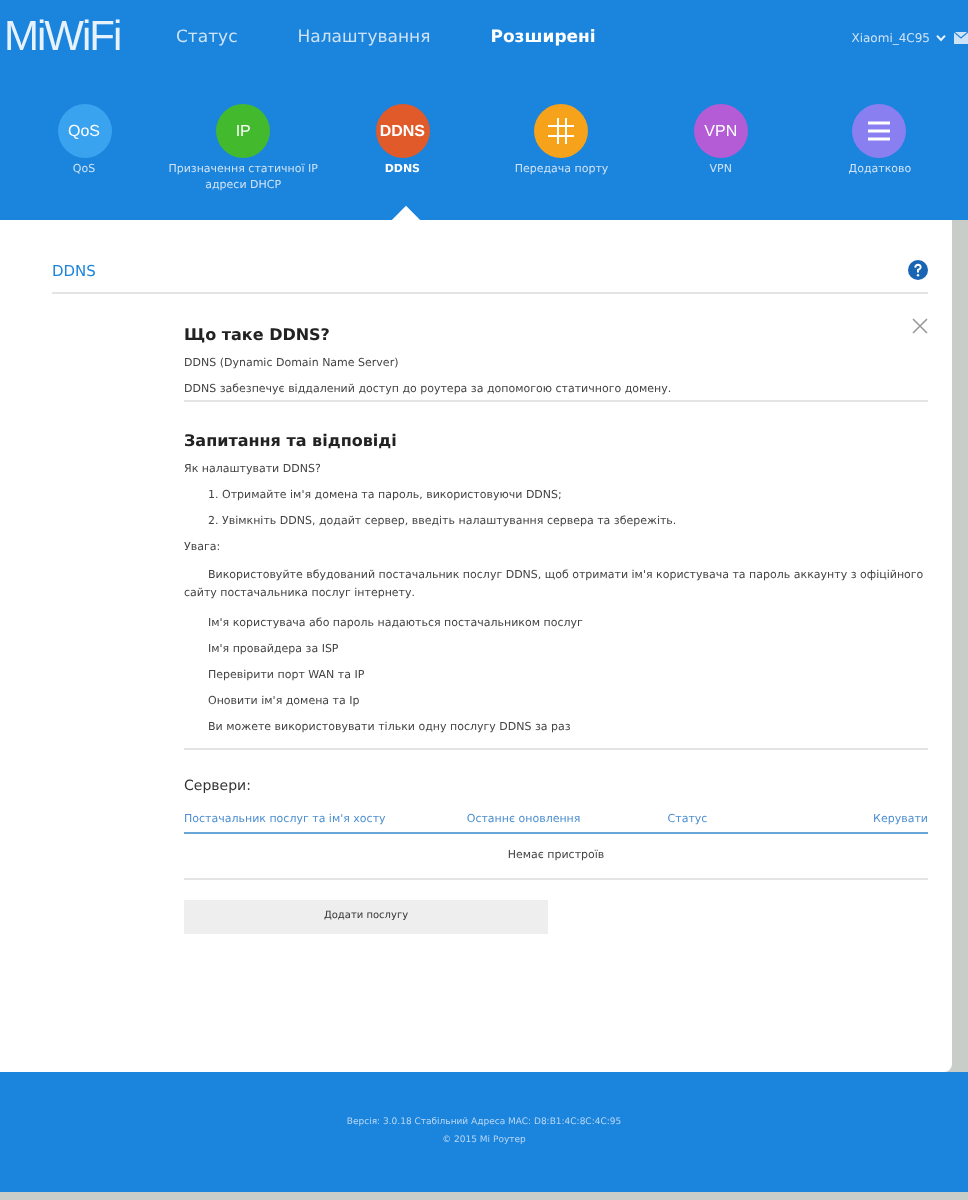  Describe the element at coordinates (720, 131) in the screenshot. I see `feature-icon: VPN` at that location.